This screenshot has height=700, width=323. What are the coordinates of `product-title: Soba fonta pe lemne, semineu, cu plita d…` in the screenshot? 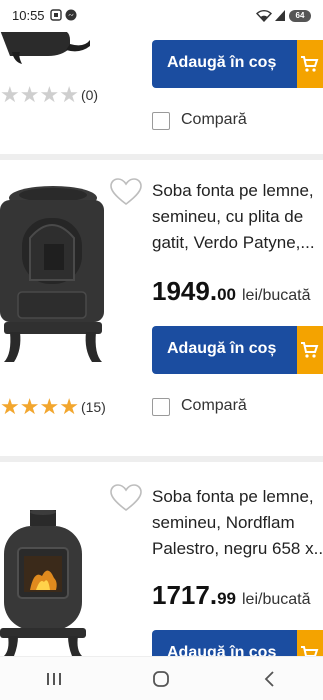 It's located at (237, 217).